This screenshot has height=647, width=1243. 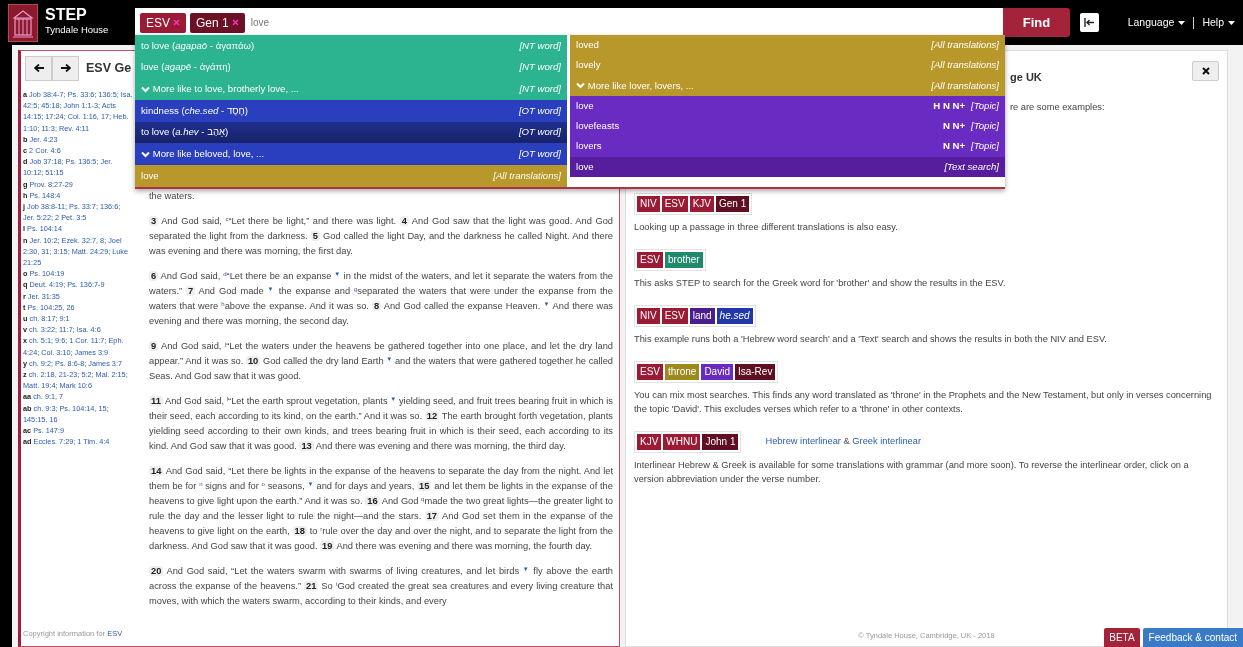 What do you see at coordinates (381, 509) in the screenshot?
I see `verse-paragraph: 14 And God said, “Let there be lights in the expanse of the heavens to separate the day from the night. And let them be for $^{n}$ signs and for $^{o}$ seasons, $^{▼}$ and for days and years, 15 and let them be lights in the expanse of the heavens to give light upon the earth.” And it was so. 16 And God $^{q}$made the two great lights—the greater light to rule the day and the lesser light to rule the night—and the stars. 17 And God set them in the expanse of the heavens to give light on the earth, 18 to $^{r}$rule over the day and over the night, and to separate the light from the darkness. And God saw that it was good. 19 And there was evening and there was morning, the fourth day.` at bounding box center [381, 509].